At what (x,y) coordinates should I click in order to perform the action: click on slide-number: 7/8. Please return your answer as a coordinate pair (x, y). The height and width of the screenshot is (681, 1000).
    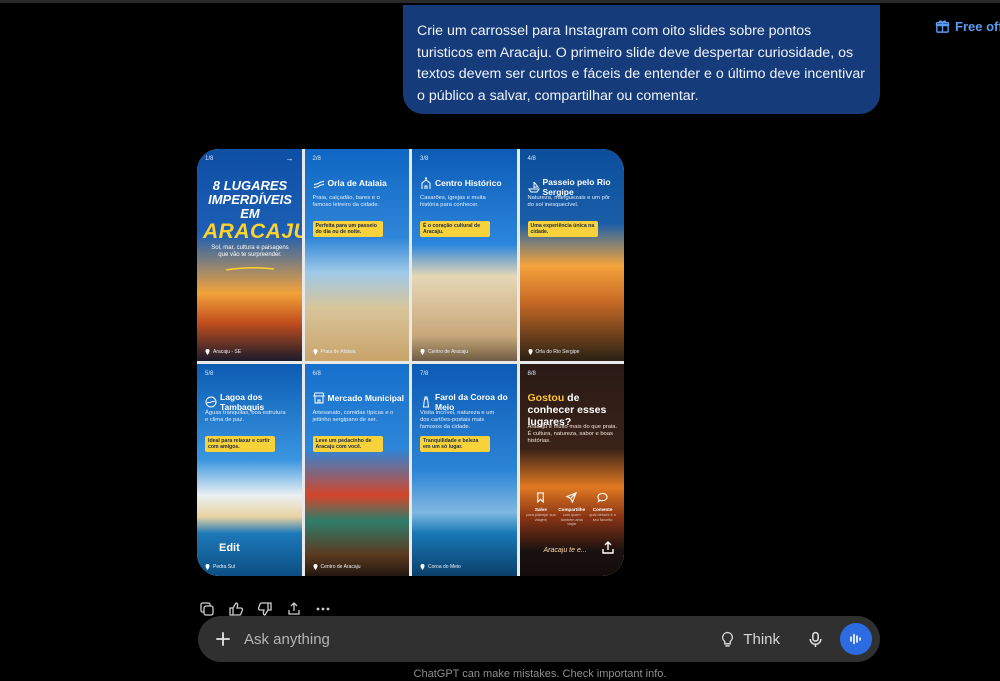
    Looking at the image, I should click on (424, 374).